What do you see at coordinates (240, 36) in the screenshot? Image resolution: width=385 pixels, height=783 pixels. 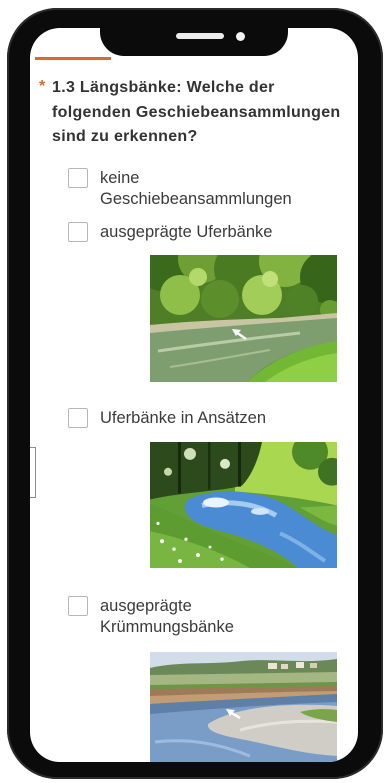 I see `front-camera` at bounding box center [240, 36].